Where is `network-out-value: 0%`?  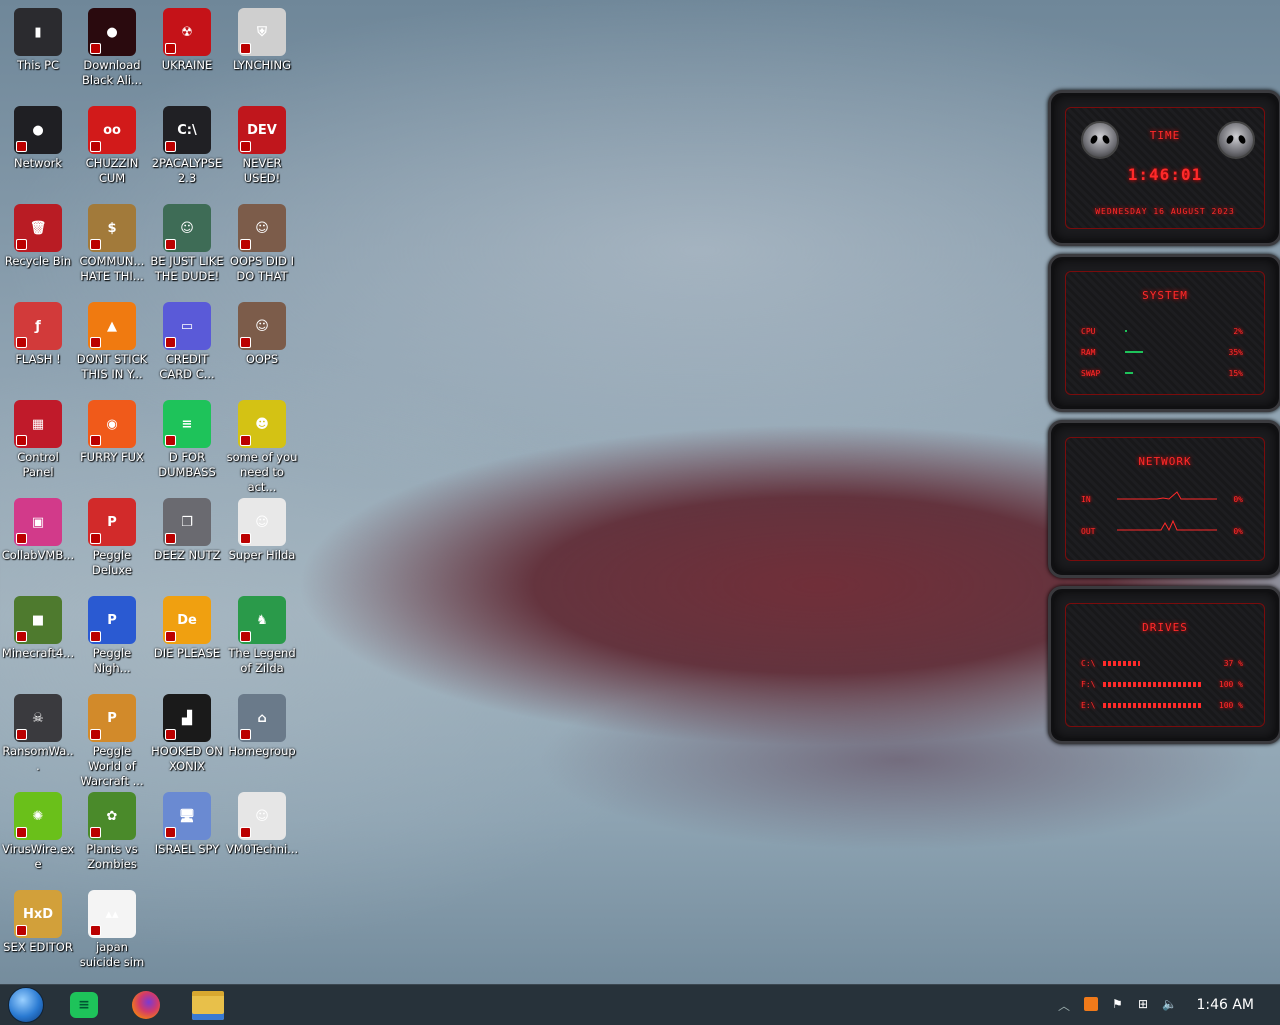 network-out-value: 0% is located at coordinates (1238, 531).